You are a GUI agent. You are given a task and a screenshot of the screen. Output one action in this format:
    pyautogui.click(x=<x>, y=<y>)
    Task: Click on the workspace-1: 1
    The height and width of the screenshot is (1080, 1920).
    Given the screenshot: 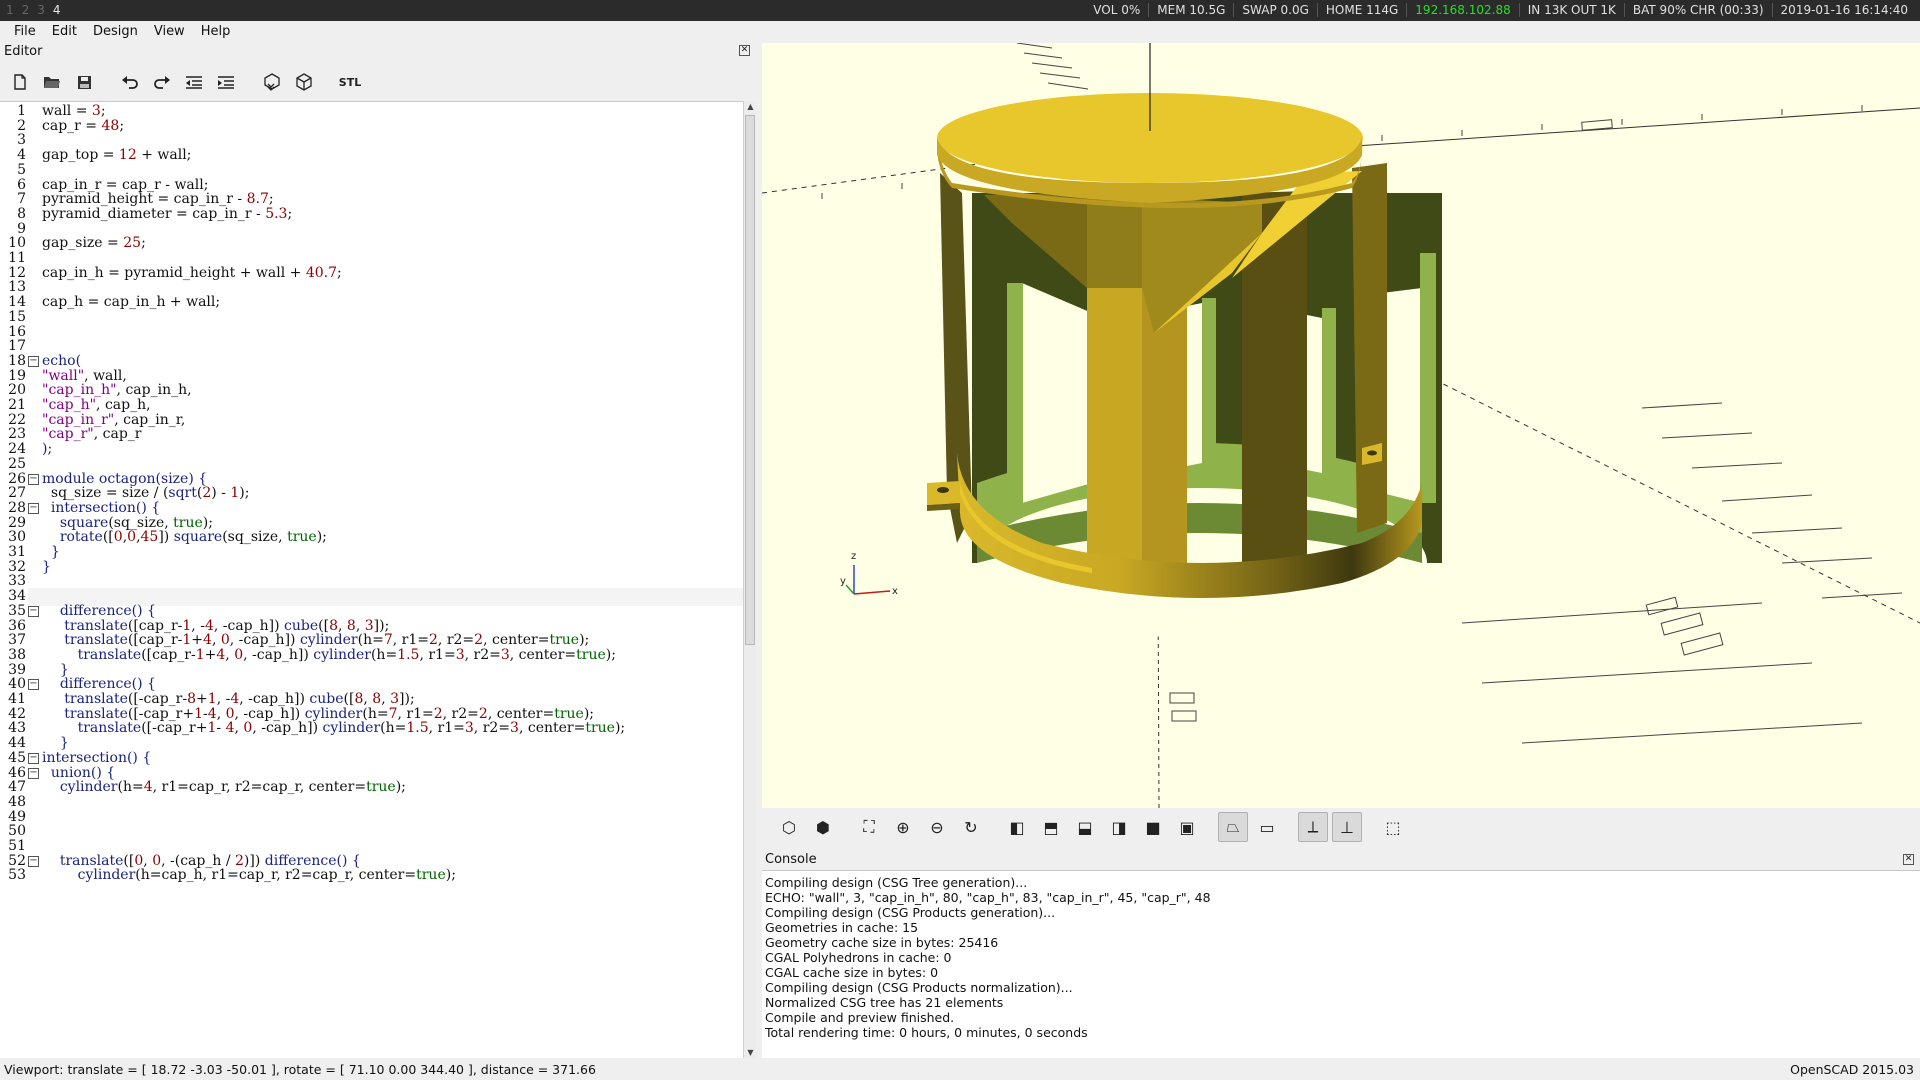 What is the action you would take?
    pyautogui.click(x=10, y=10)
    